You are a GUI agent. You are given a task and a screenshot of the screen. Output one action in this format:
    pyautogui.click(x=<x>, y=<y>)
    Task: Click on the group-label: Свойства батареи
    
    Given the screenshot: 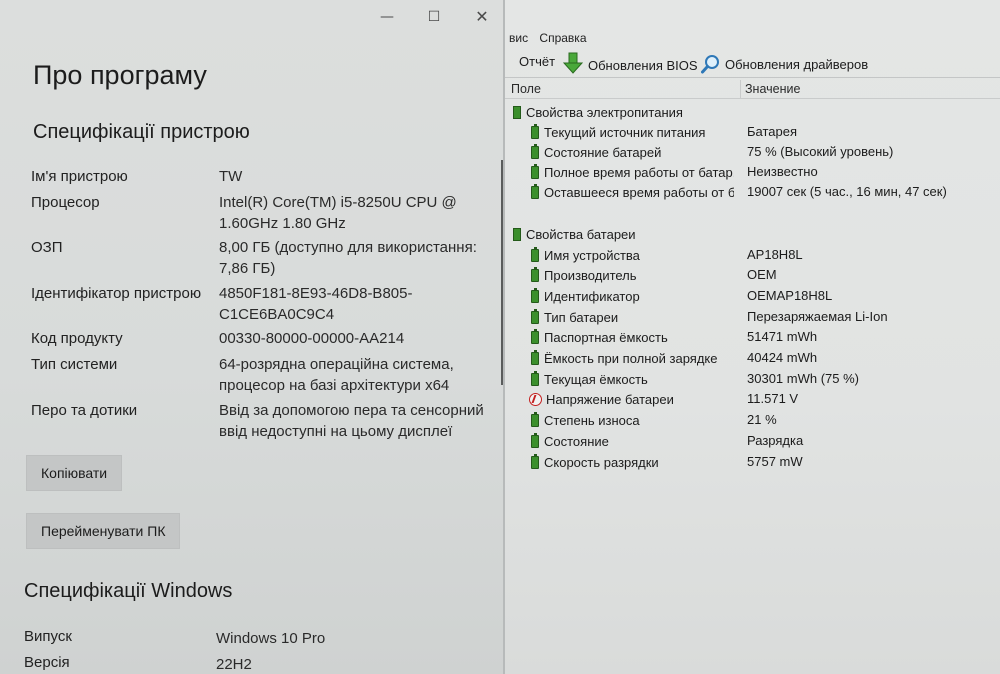 What is the action you would take?
    pyautogui.click(x=581, y=234)
    